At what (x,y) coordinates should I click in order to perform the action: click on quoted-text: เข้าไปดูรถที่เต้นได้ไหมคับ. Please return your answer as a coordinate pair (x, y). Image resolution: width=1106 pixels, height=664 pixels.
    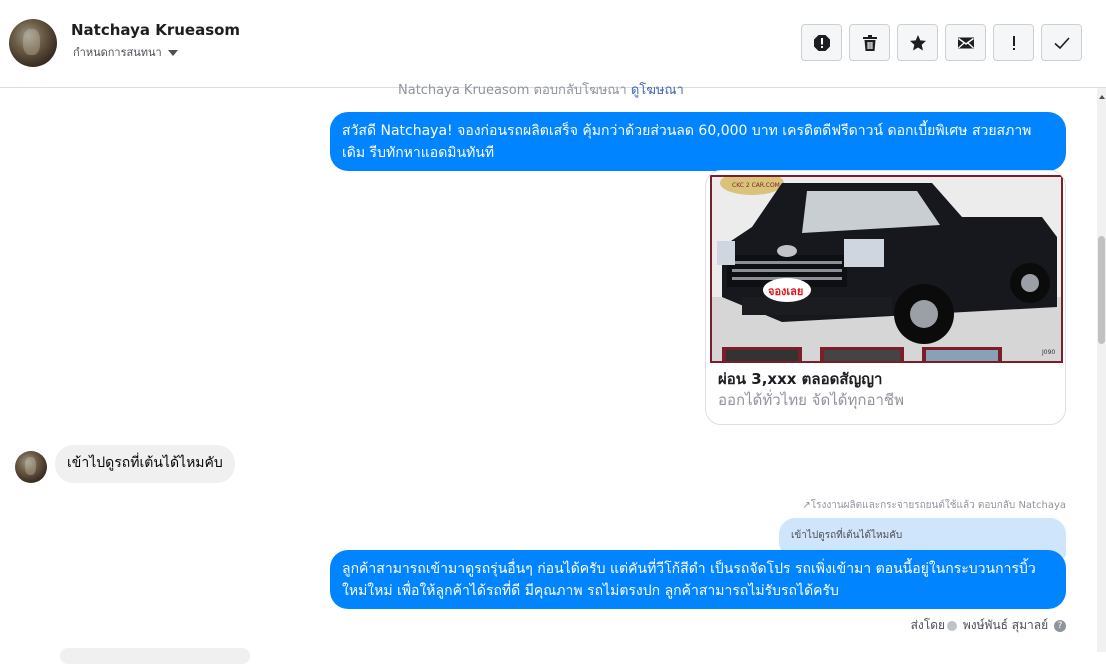
    Looking at the image, I should click on (847, 535).